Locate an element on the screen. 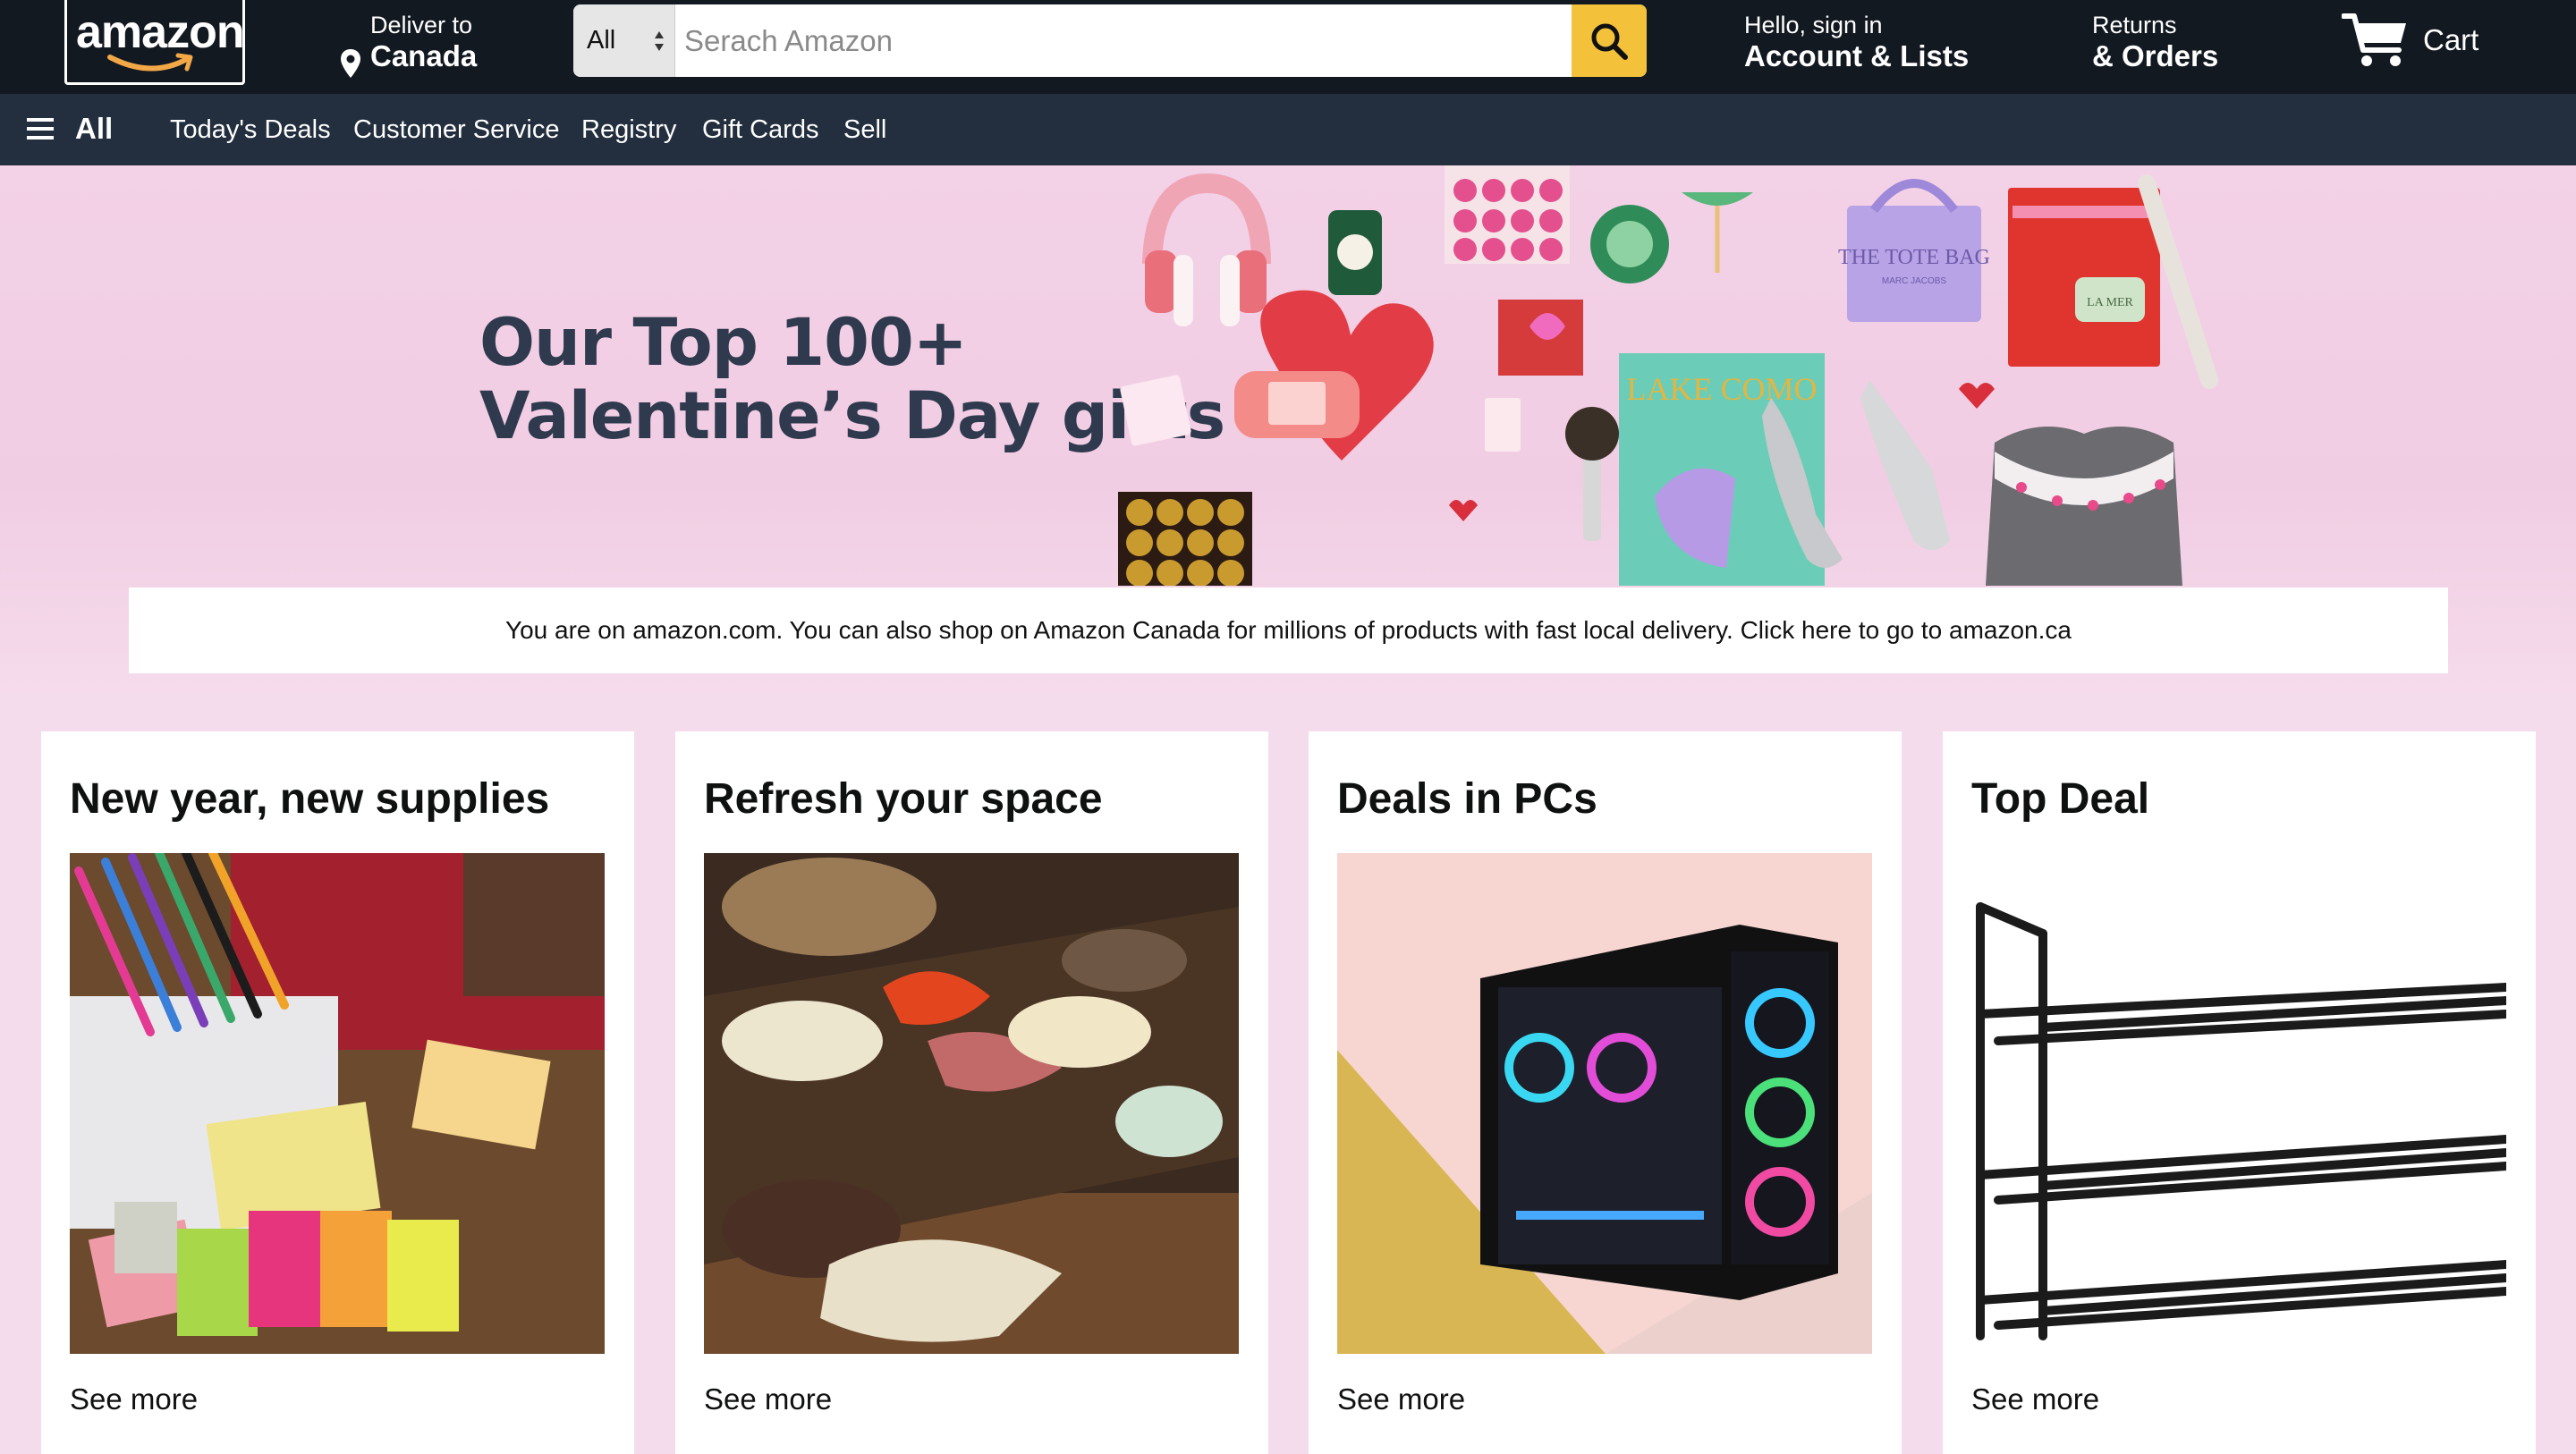  search-category-select: All is located at coordinates (624, 41).